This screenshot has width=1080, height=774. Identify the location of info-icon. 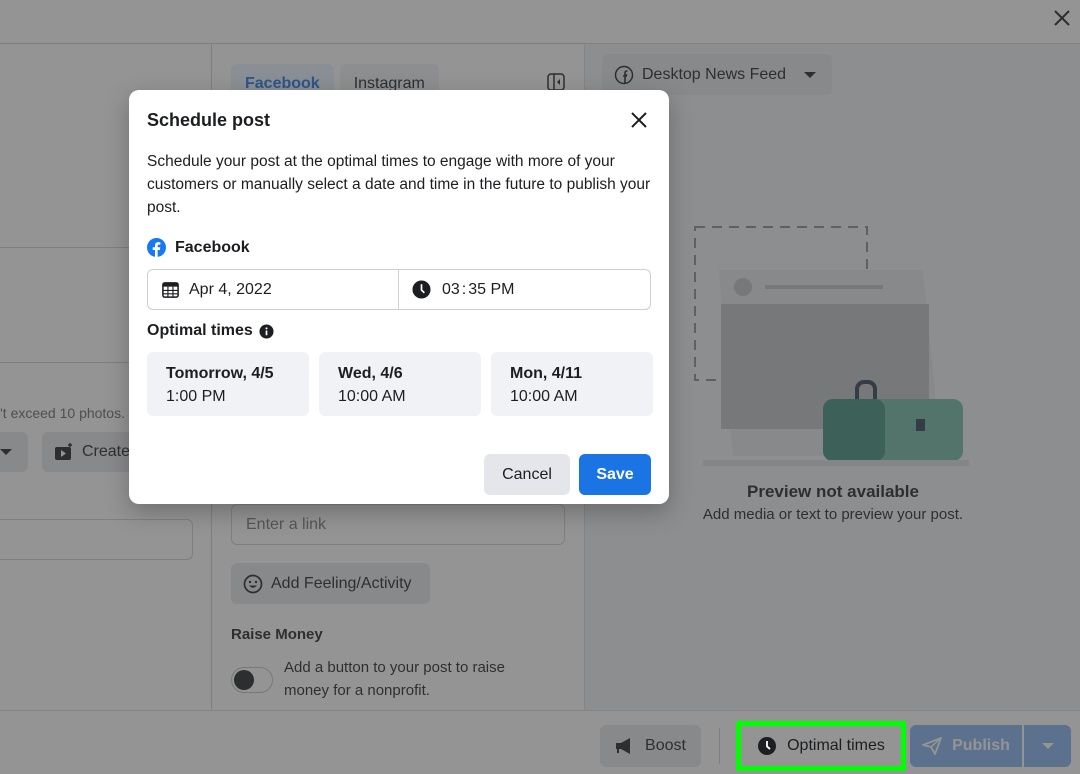
(266, 331).